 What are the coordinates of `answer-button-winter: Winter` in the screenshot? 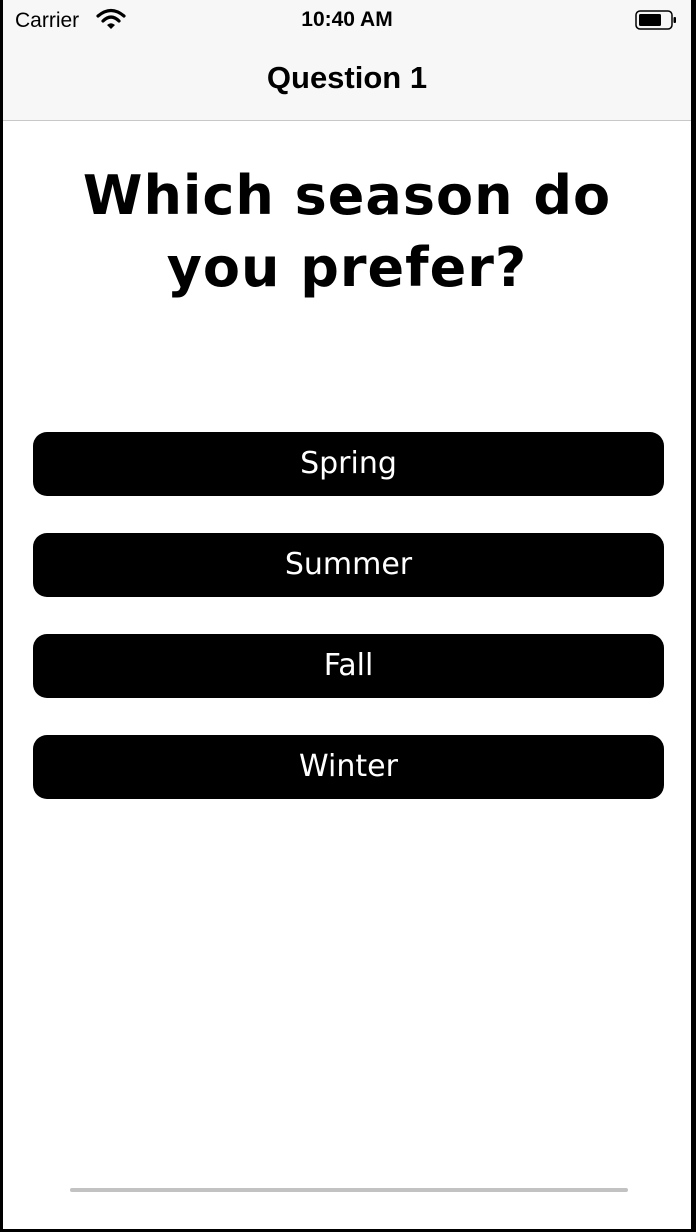 It's located at (348, 767).